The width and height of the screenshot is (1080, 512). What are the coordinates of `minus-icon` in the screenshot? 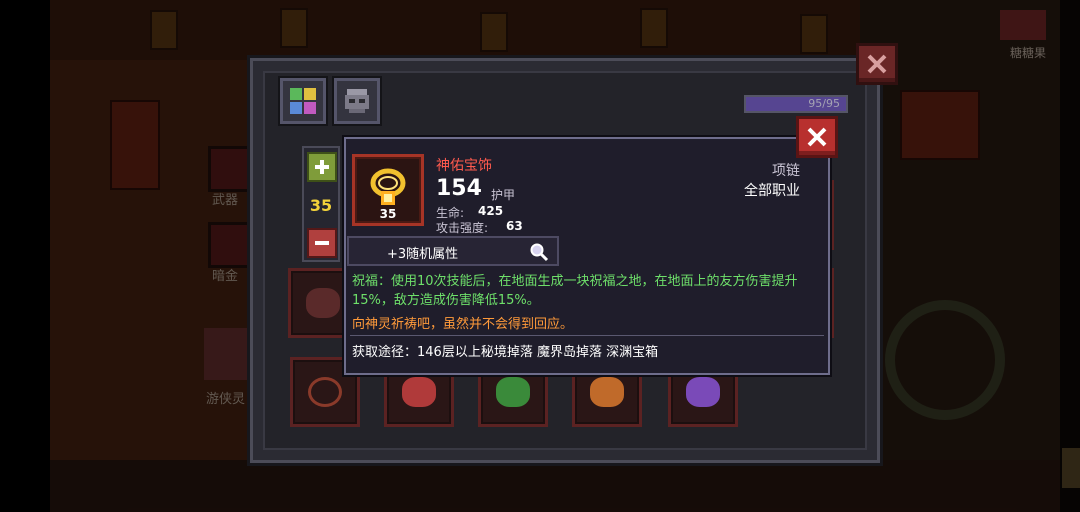 It's located at (322, 243).